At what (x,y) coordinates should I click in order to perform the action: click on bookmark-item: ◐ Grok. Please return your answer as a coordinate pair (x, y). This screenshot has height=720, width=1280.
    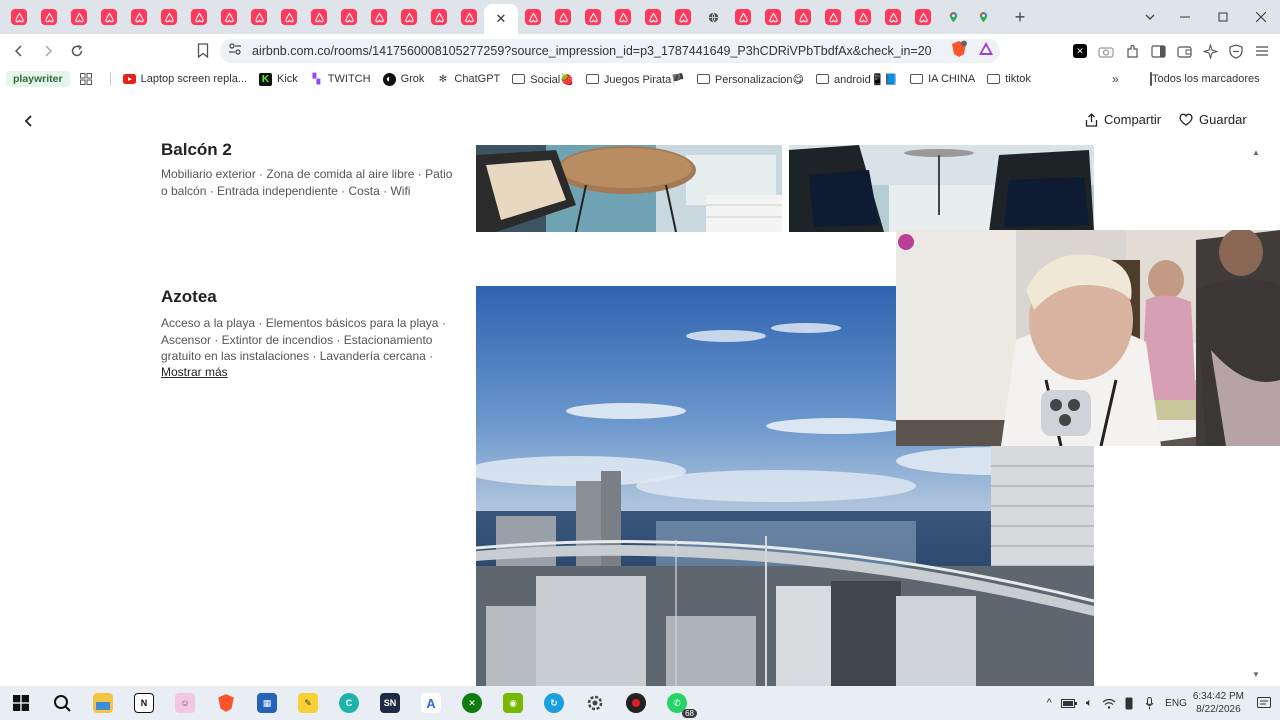
    Looking at the image, I should click on (404, 79).